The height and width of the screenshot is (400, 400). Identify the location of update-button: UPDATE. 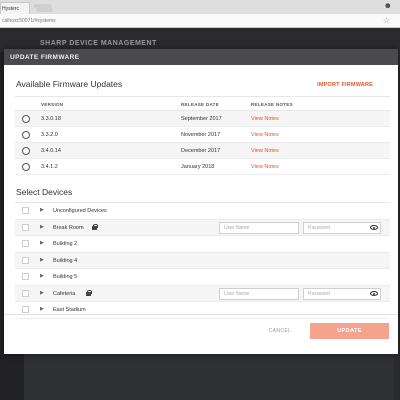
(349, 331).